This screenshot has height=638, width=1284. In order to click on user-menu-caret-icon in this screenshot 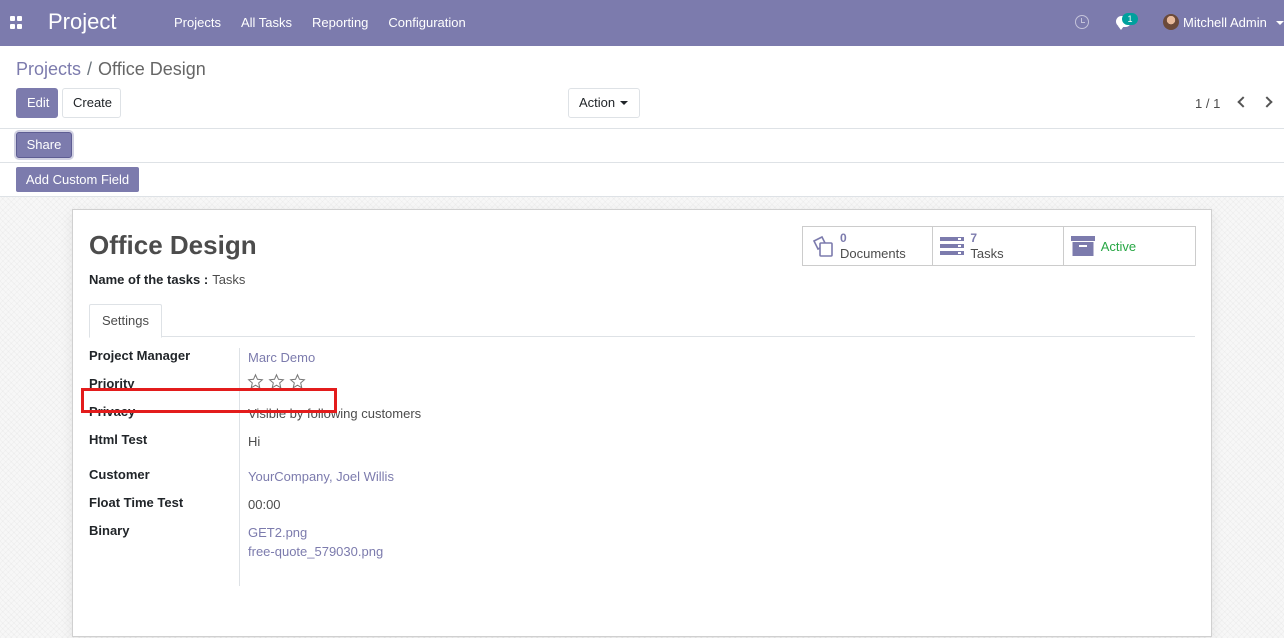, I will do `click(1280, 23)`.